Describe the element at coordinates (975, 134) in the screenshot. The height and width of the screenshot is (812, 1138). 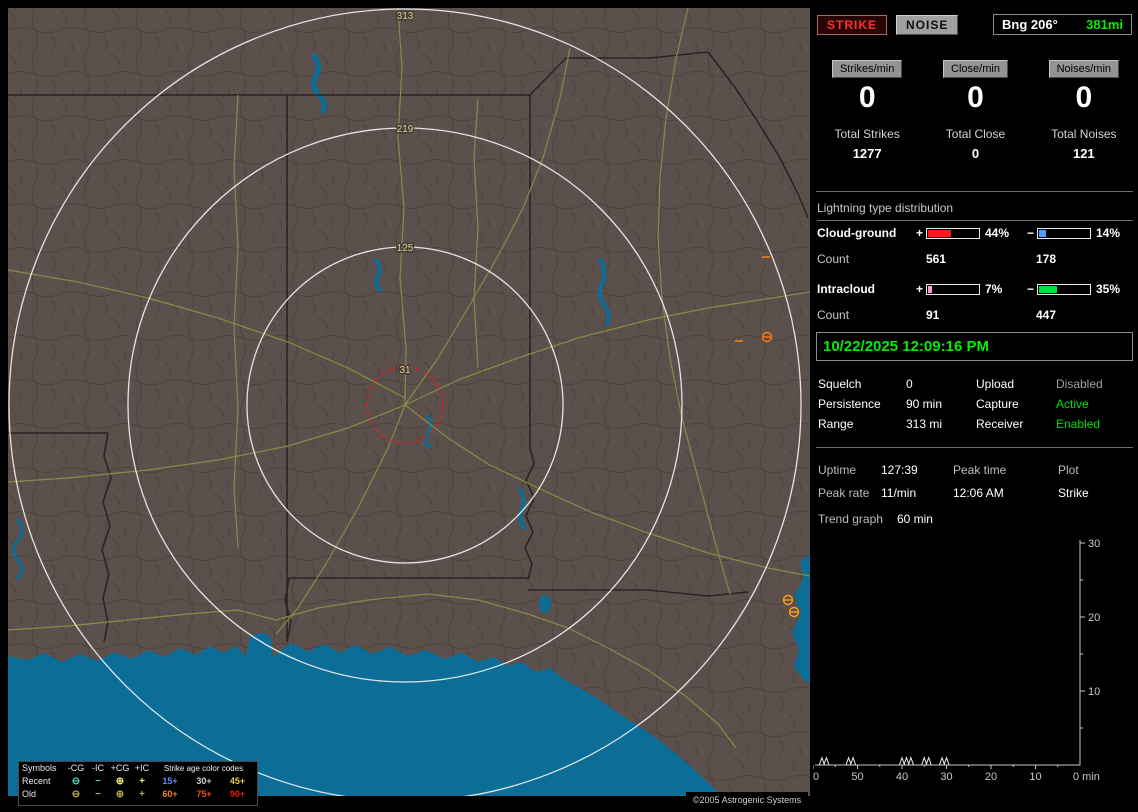
I see `total-close-label: Total Close` at that location.